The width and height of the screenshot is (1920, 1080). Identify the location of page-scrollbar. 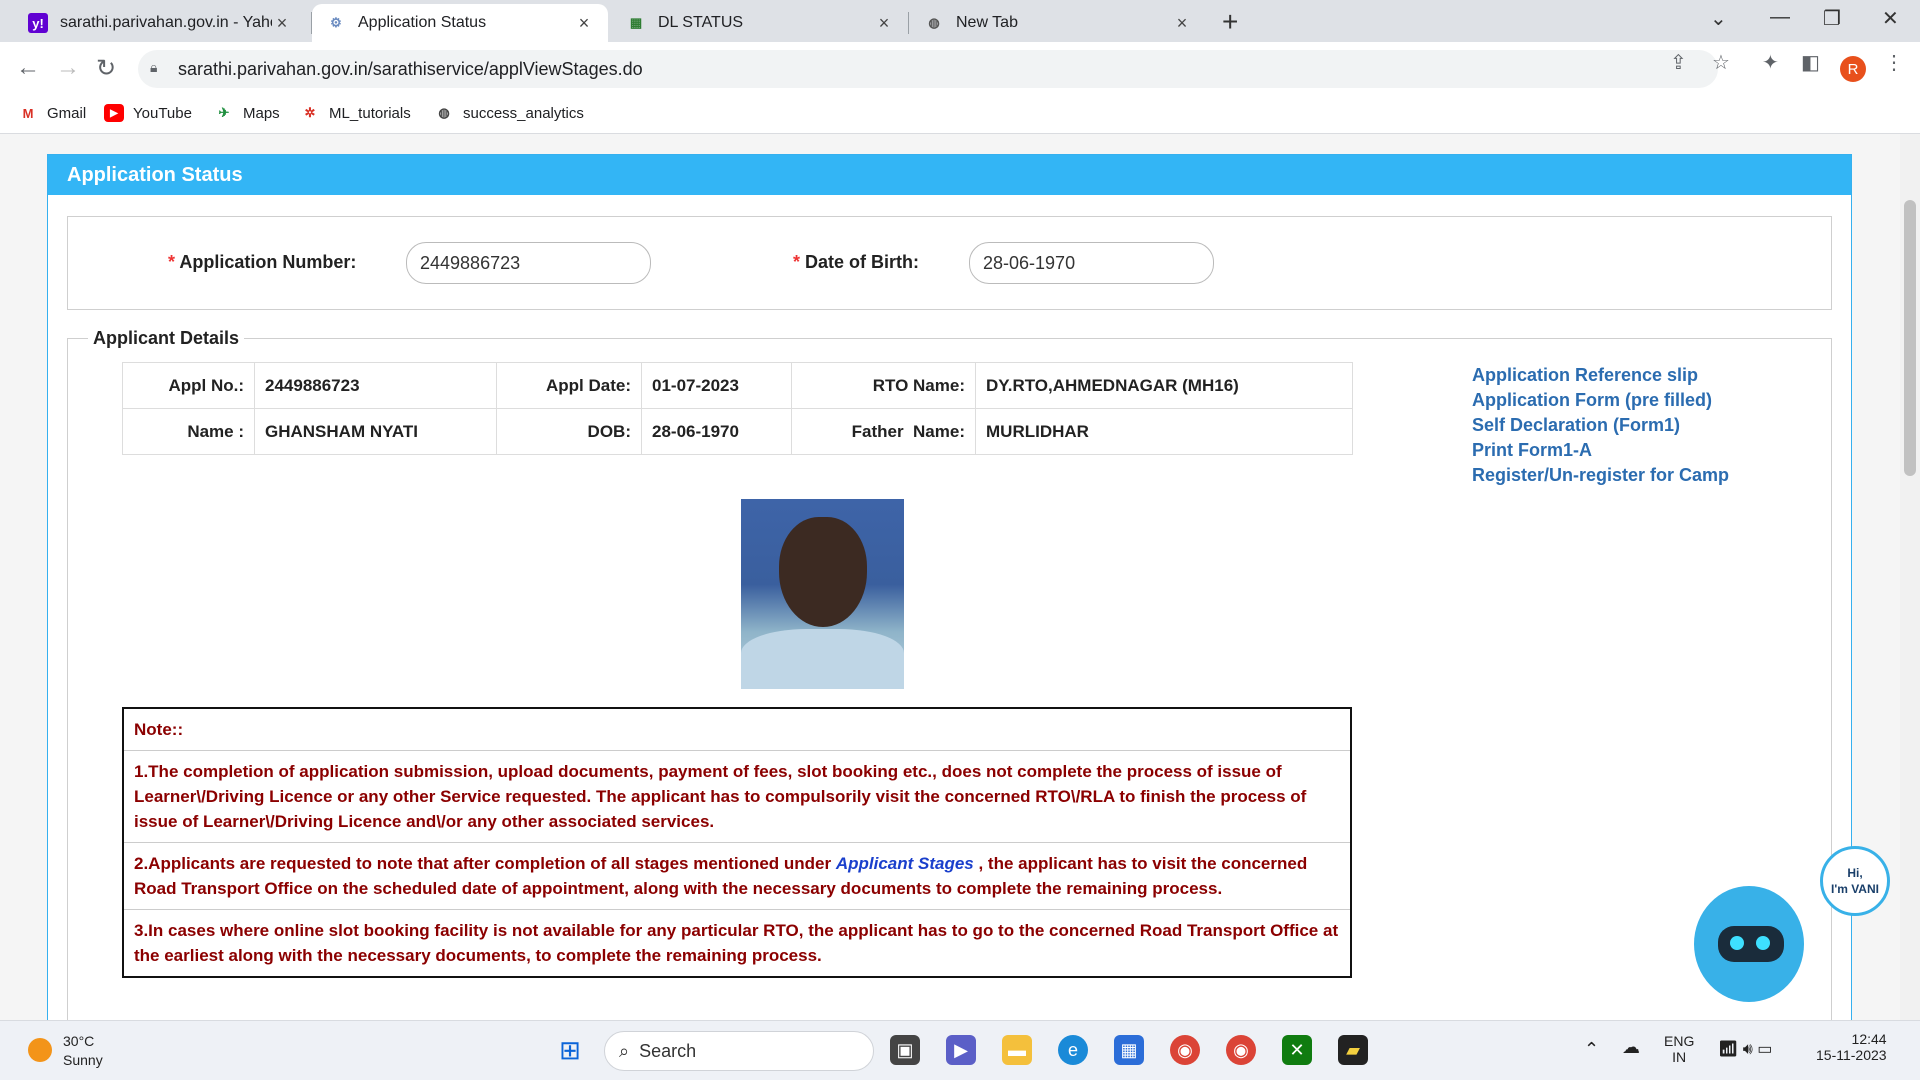
(1910, 577).